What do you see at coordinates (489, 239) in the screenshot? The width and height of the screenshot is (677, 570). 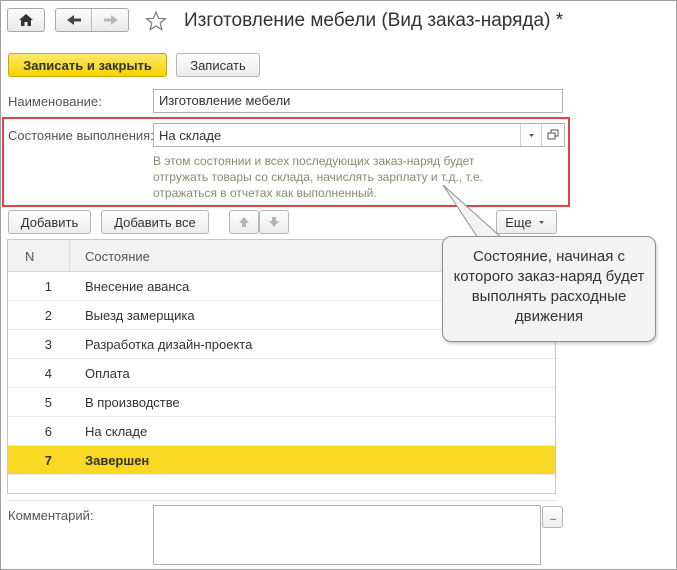 I see `callout-pointer-cover` at bounding box center [489, 239].